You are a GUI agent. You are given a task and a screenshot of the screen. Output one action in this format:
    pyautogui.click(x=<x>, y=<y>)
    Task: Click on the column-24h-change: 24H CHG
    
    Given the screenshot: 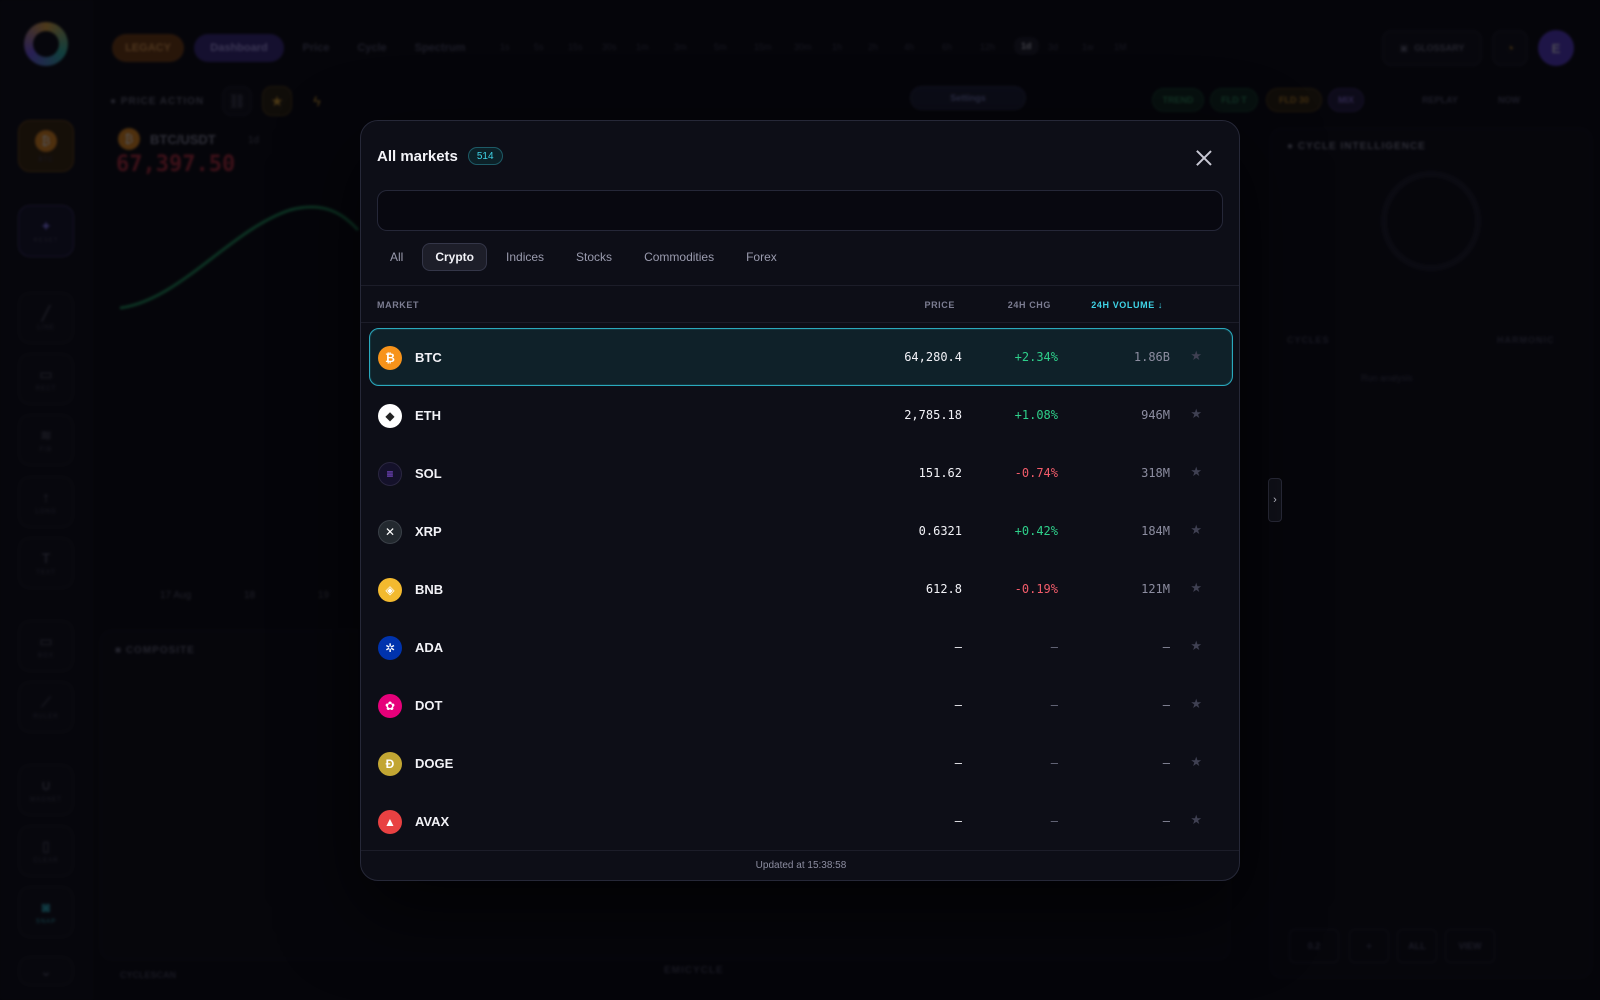 What is the action you would take?
    pyautogui.click(x=1029, y=305)
    